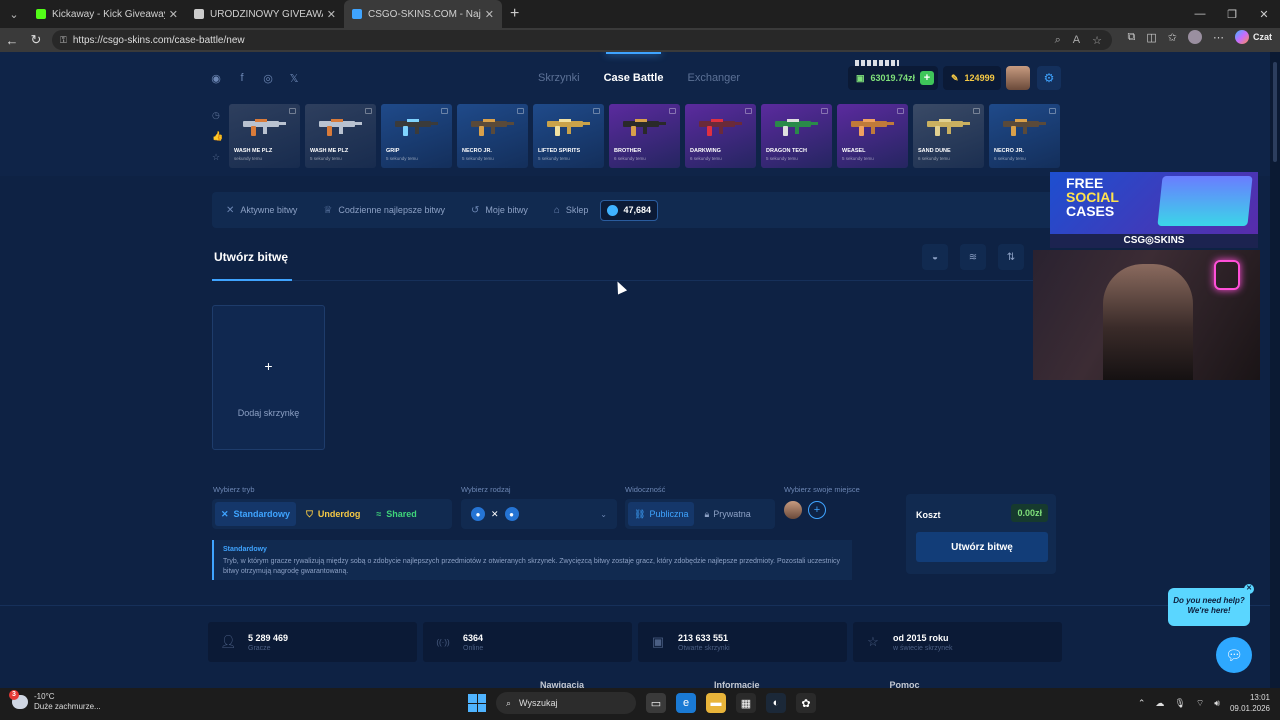  I want to click on help-bubble: Do you need help? We're here! ✕, so click(1211, 605).